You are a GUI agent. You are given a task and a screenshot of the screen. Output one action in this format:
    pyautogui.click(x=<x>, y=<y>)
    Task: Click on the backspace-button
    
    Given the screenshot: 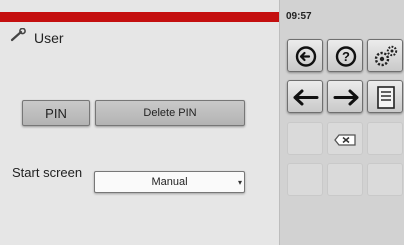 What is the action you would take?
    pyautogui.click(x=345, y=138)
    